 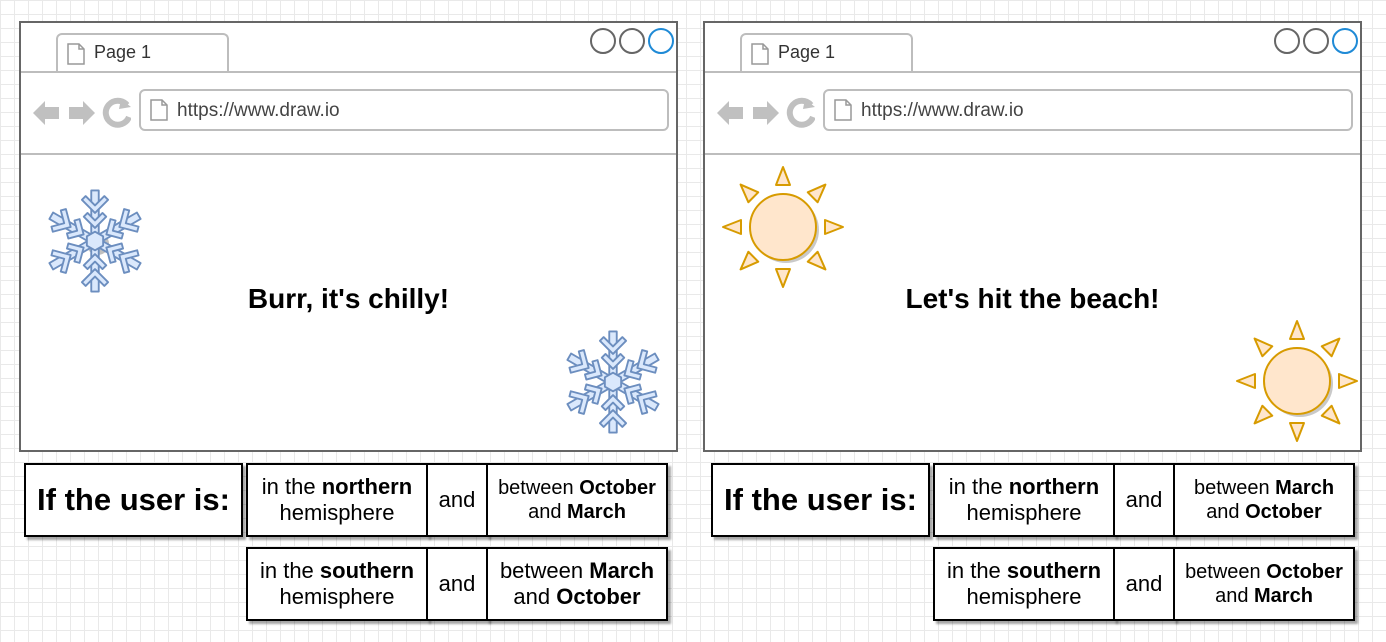 I want to click on page-message: Burr, it's chilly!, so click(x=348, y=298).